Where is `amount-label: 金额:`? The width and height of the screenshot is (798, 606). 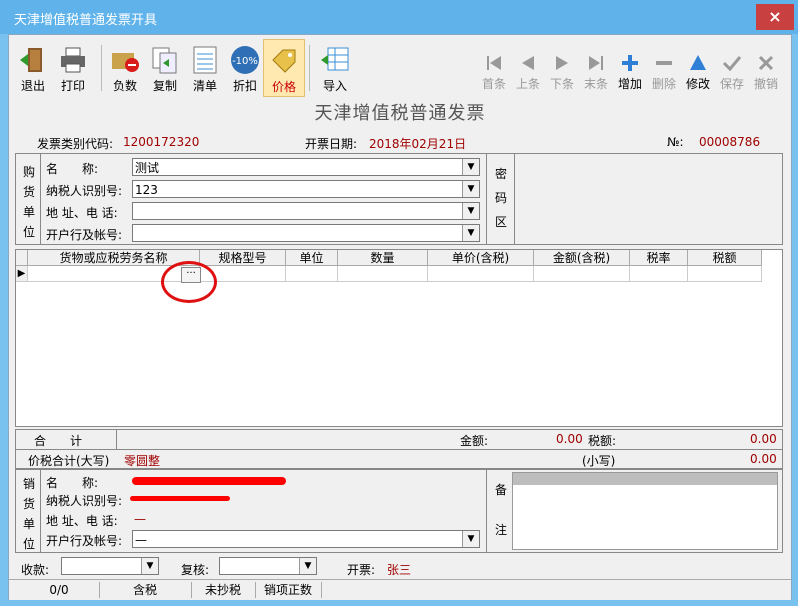 amount-label: 金额: is located at coordinates (474, 441).